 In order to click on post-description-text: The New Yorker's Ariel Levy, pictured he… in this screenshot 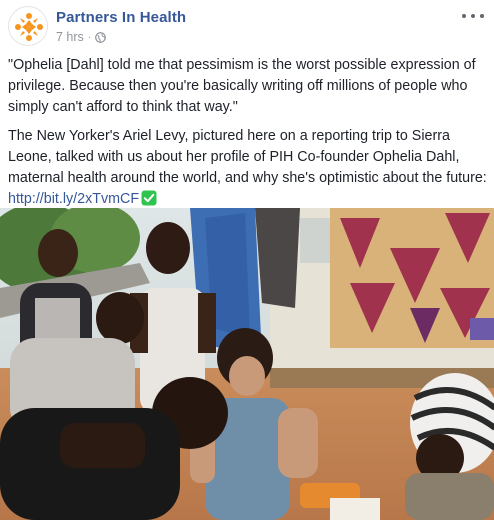, I will do `click(247, 157)`.